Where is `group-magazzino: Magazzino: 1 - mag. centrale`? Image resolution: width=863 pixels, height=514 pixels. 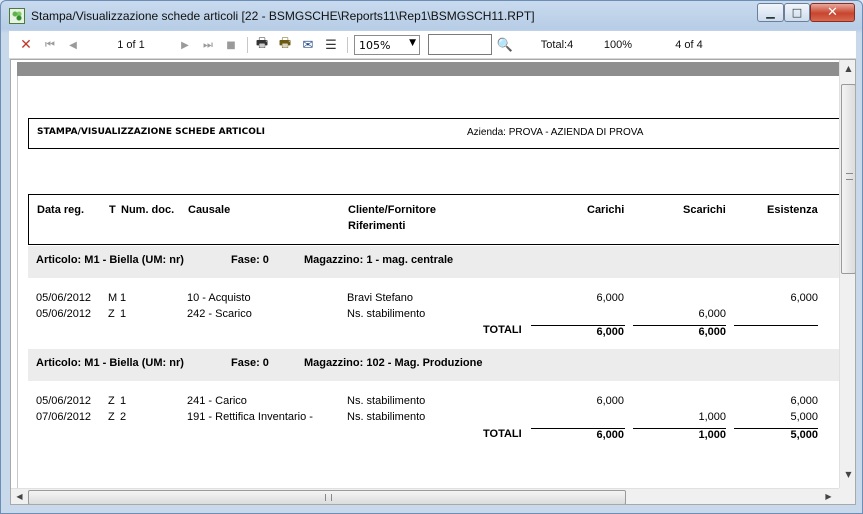 group-magazzino: Magazzino: 1 - mag. centrale is located at coordinates (379, 260).